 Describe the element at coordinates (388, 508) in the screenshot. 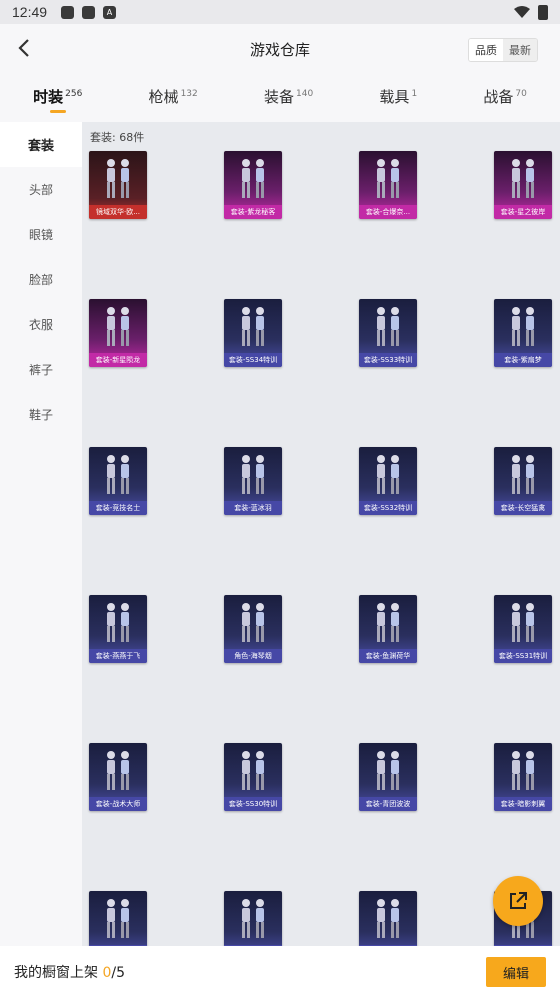

I see `outfit-name: 套装-SS32特训` at that location.